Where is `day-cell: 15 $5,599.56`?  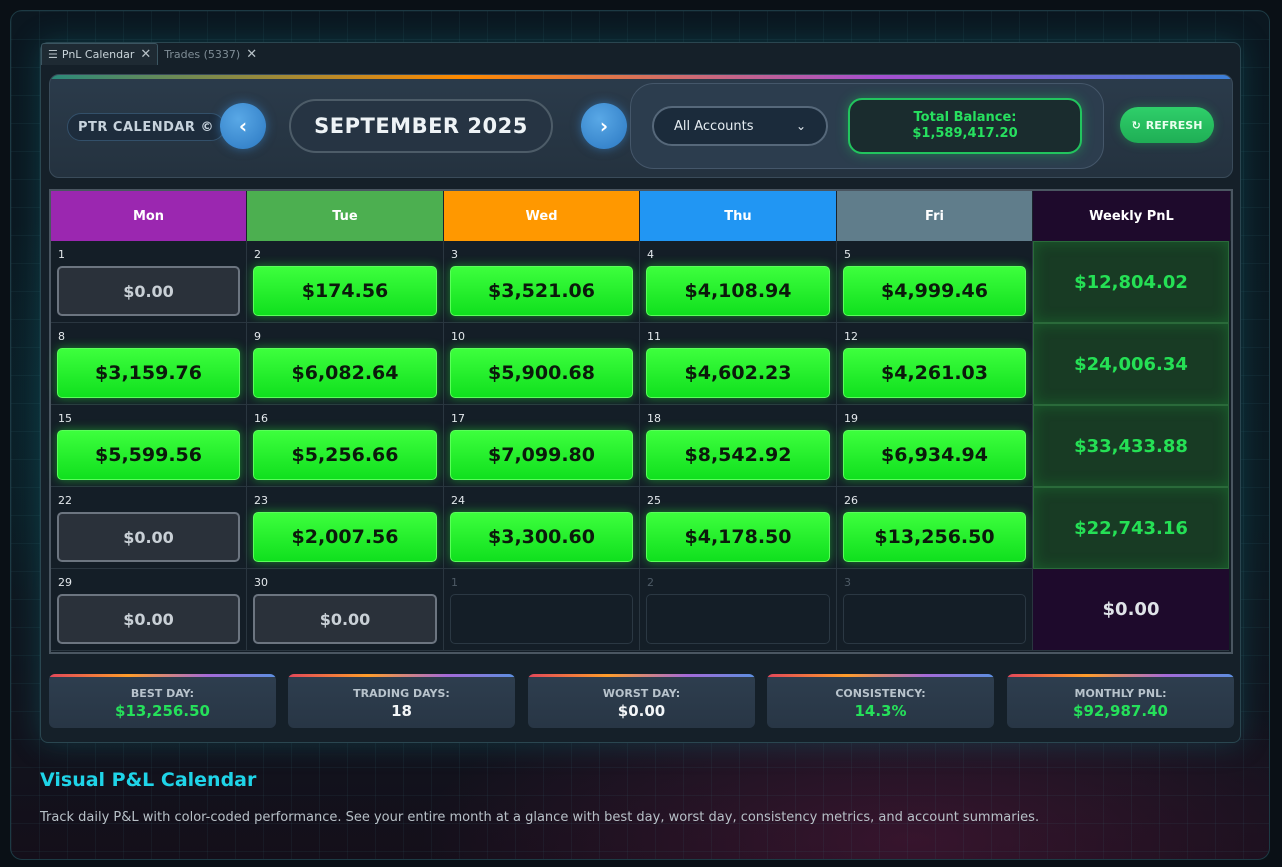 day-cell: 15 $5,599.56 is located at coordinates (149, 446).